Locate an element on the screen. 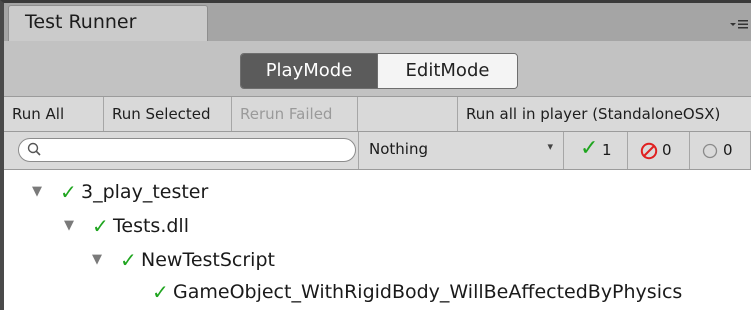  category-dropdown: Nothing ▾ is located at coordinates (461, 150).